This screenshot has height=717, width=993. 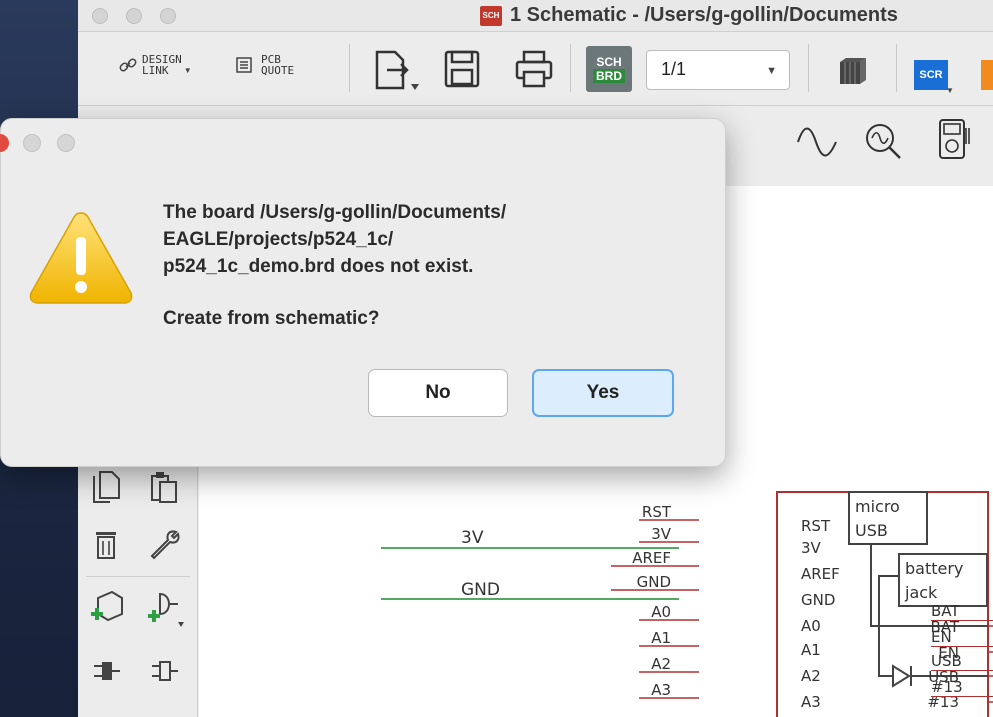 What do you see at coordinates (962, 637) in the screenshot?
I see `pin-label-en-right: EN` at bounding box center [962, 637].